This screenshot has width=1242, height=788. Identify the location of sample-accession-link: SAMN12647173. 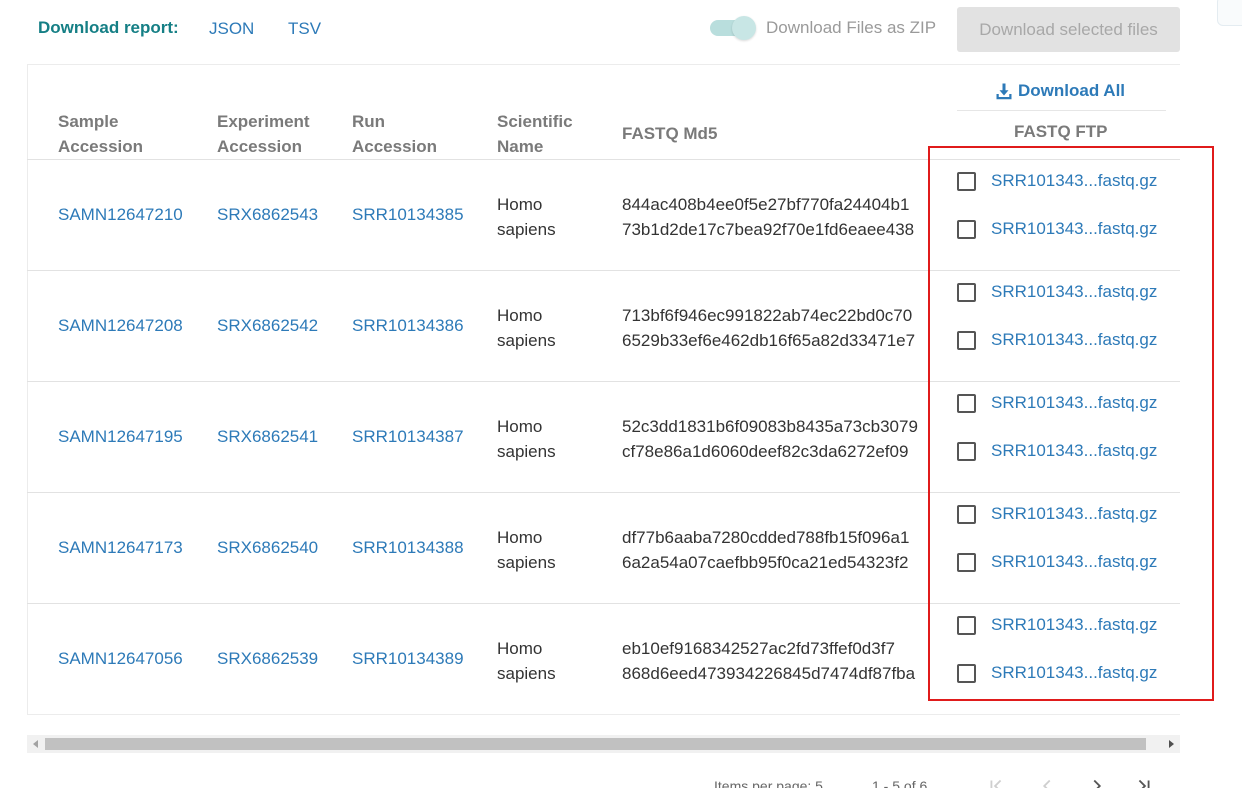
(120, 548).